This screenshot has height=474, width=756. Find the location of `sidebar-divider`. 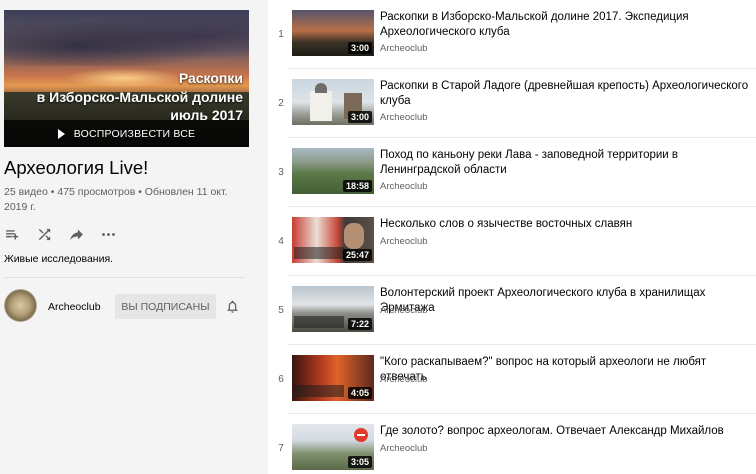

sidebar-divider is located at coordinates (124, 277).